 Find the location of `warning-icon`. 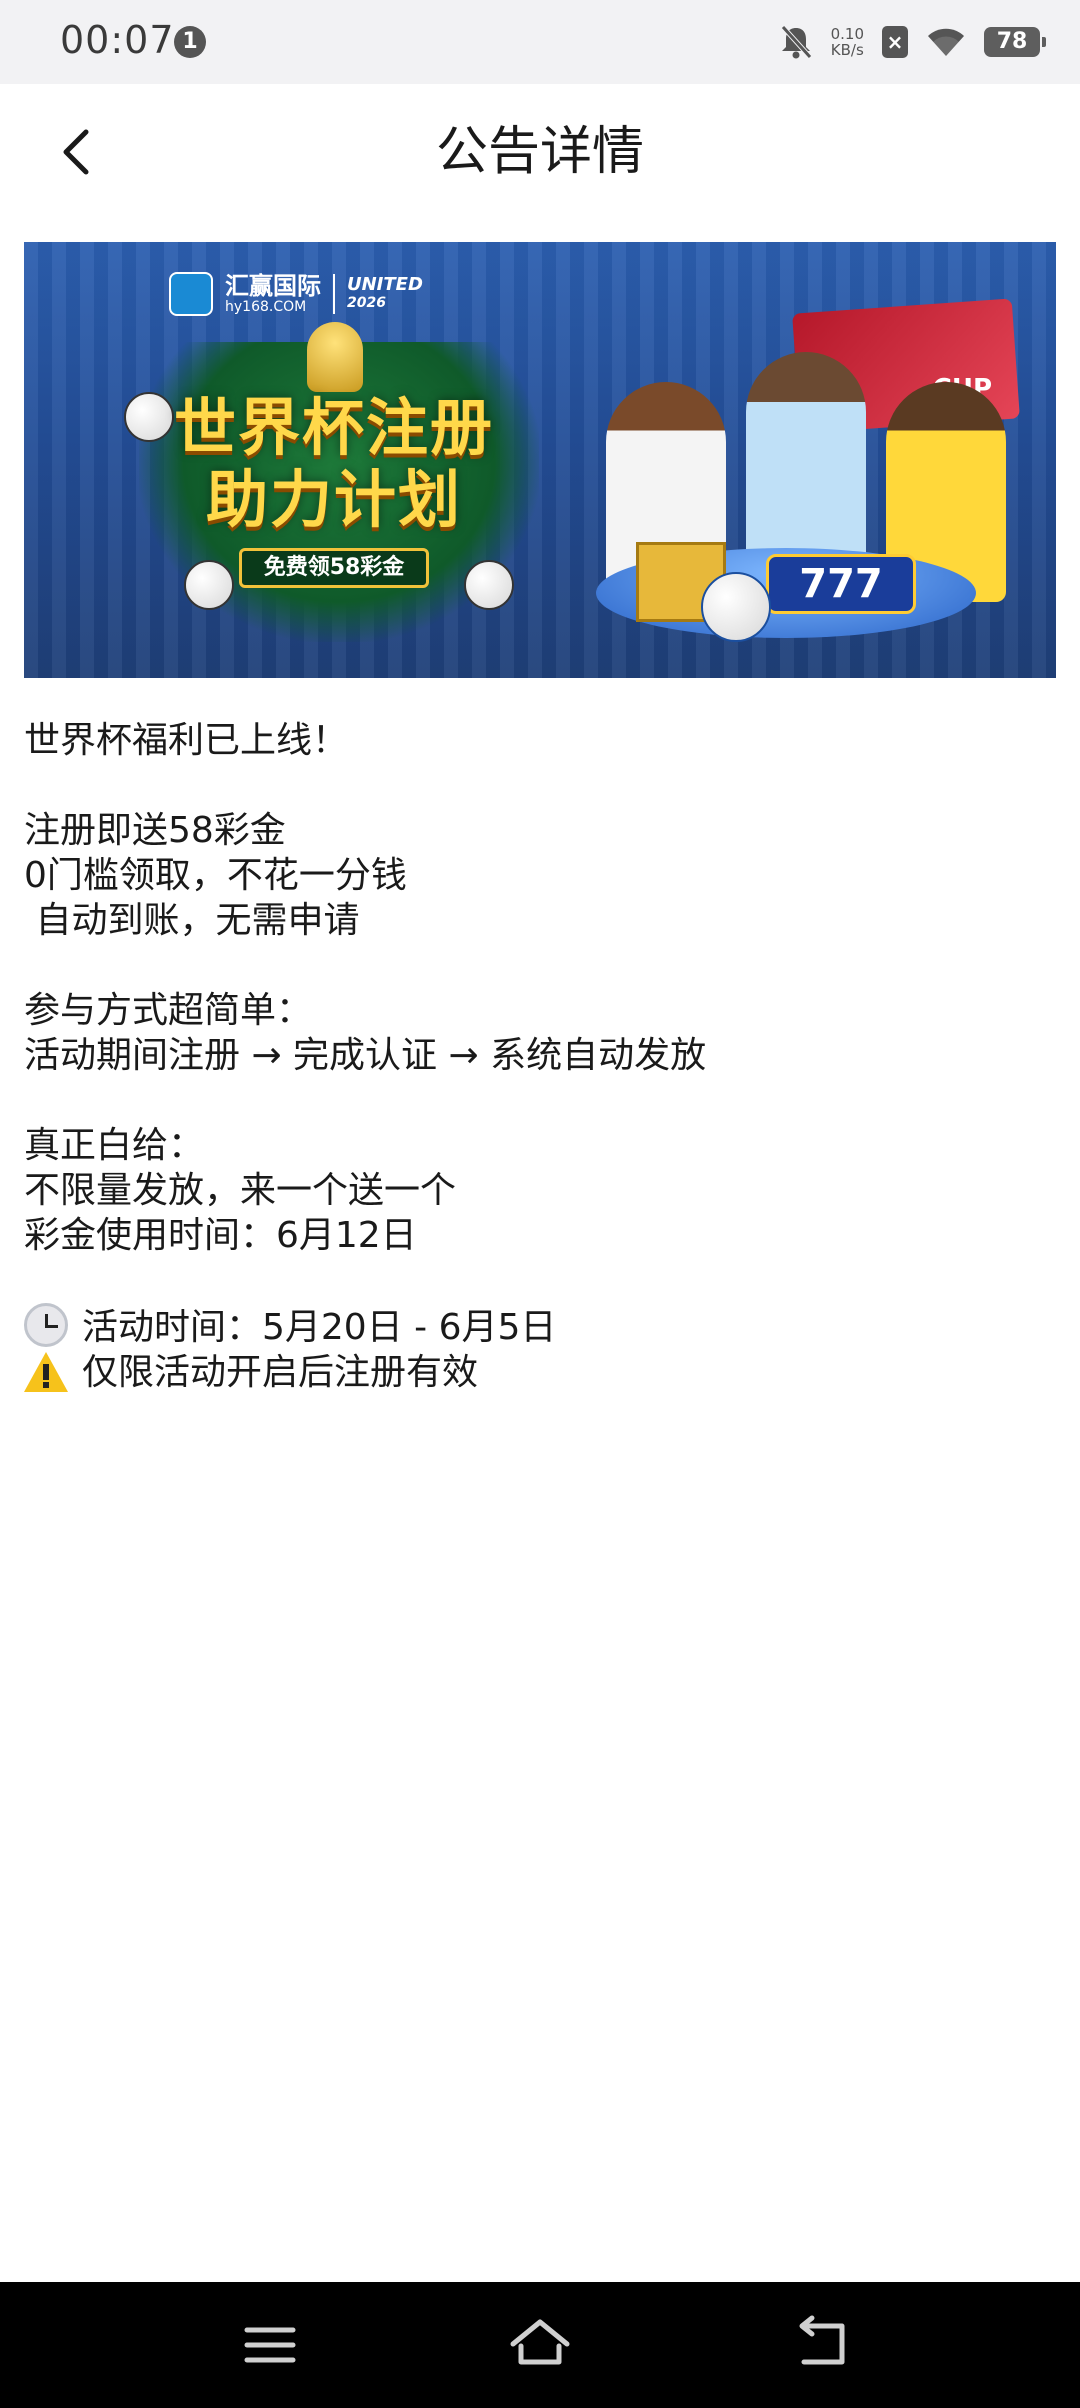

warning-icon is located at coordinates (46, 1372).